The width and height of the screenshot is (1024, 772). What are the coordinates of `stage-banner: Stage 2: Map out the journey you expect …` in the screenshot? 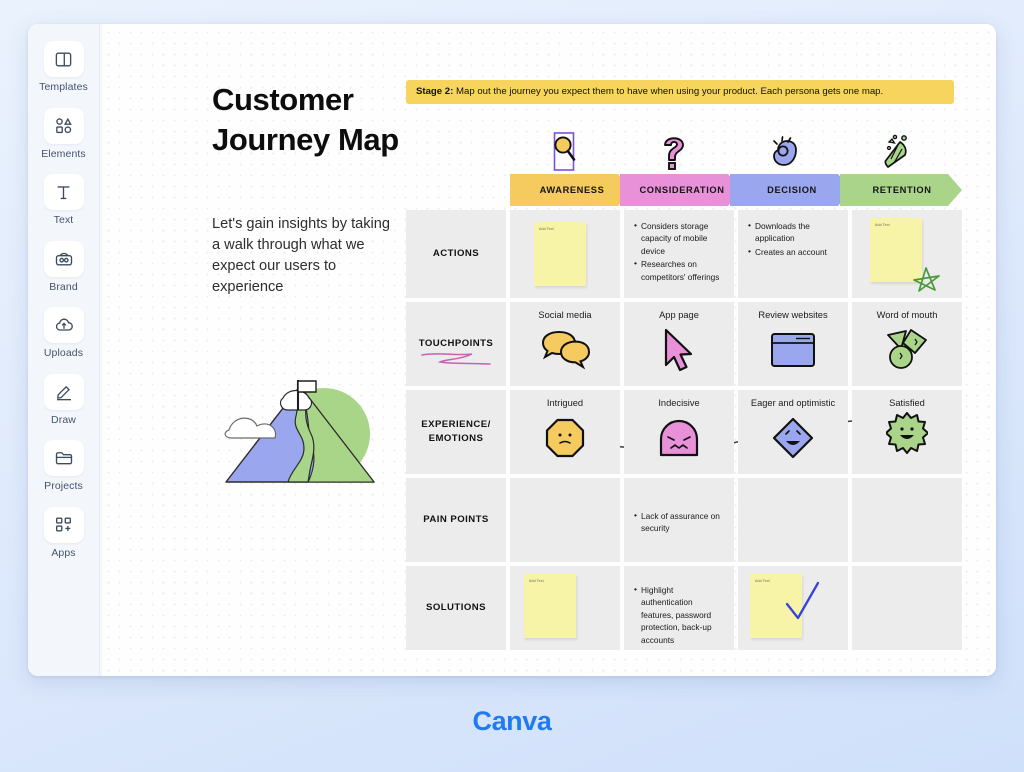 It's located at (680, 92).